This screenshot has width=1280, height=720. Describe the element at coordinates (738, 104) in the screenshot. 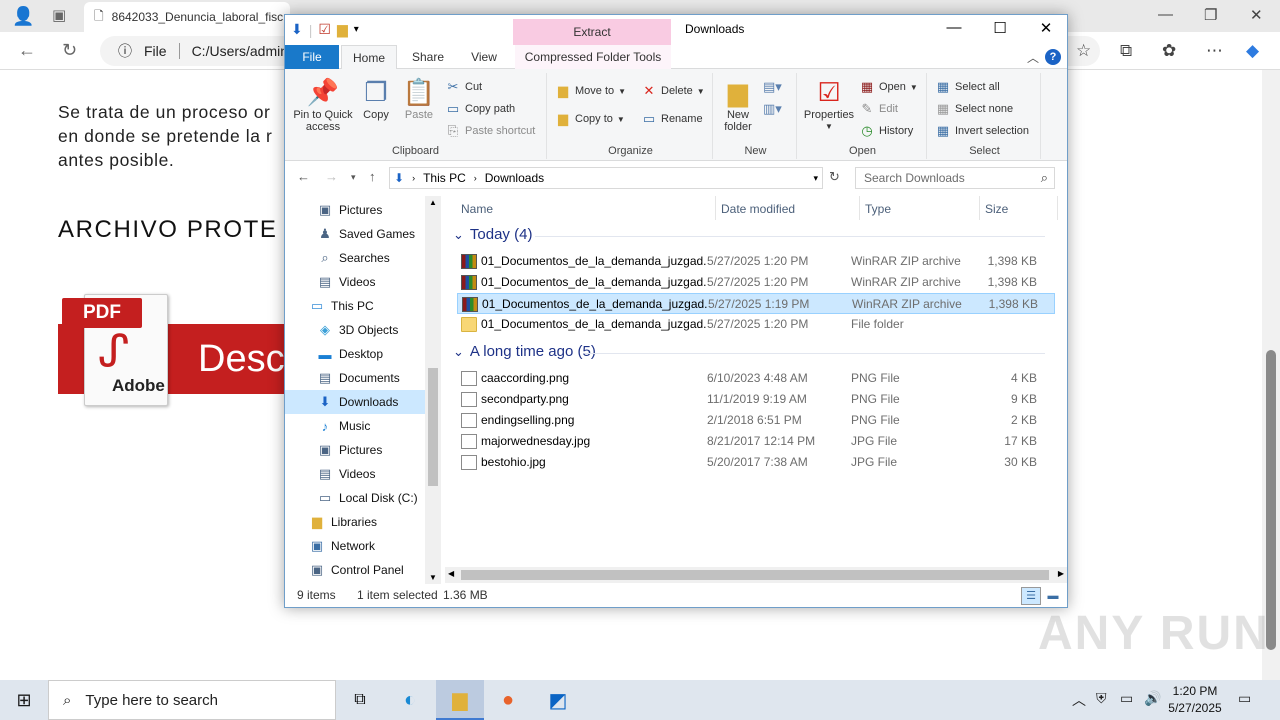

I see `new-folder-button: ▆ New folder` at that location.